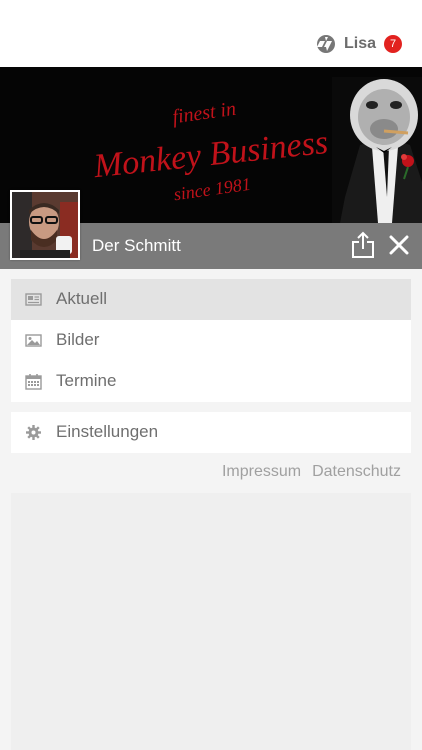 The width and height of the screenshot is (422, 750). I want to click on settings-menu: Einstellungen, so click(211, 432).